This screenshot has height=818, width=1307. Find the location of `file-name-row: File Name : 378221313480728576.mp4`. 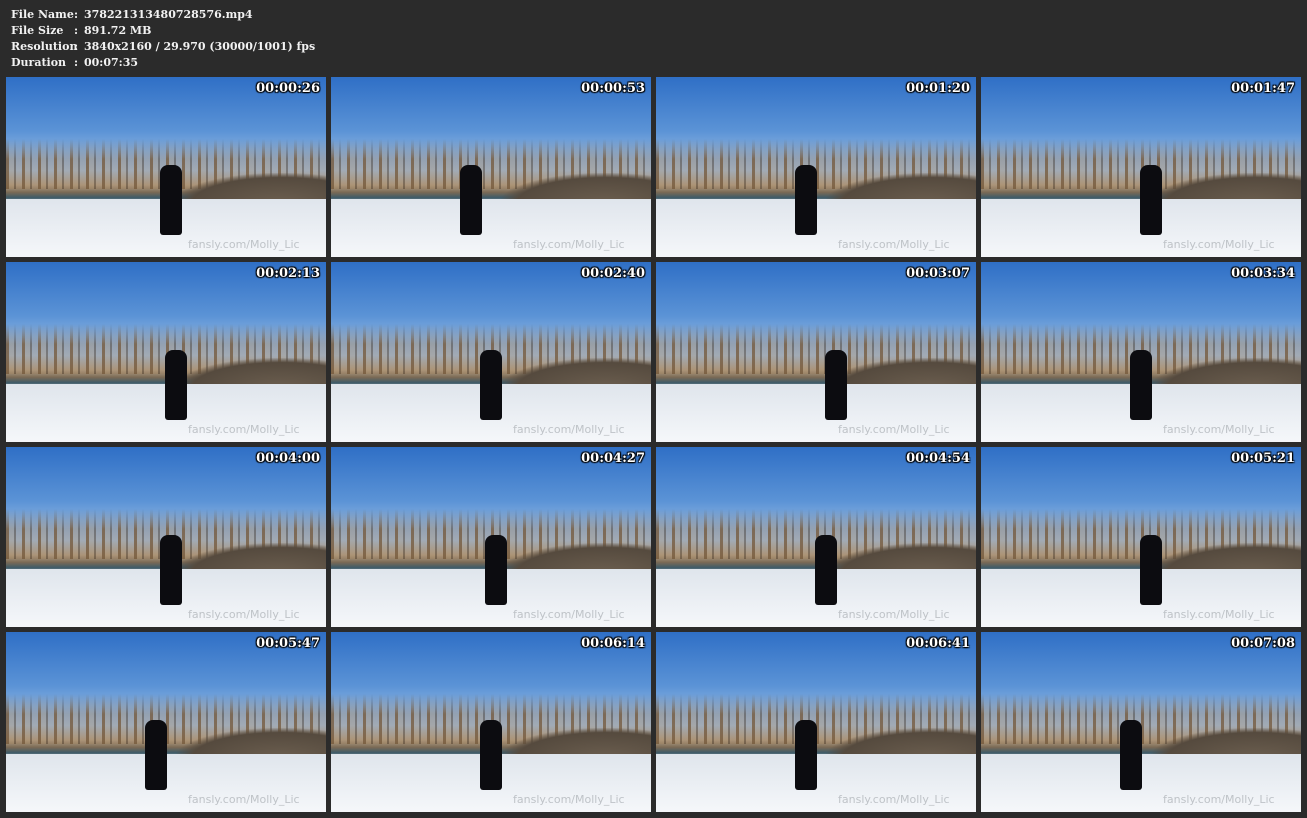

file-name-row: File Name : 378221313480728576.mp4 is located at coordinates (163, 15).